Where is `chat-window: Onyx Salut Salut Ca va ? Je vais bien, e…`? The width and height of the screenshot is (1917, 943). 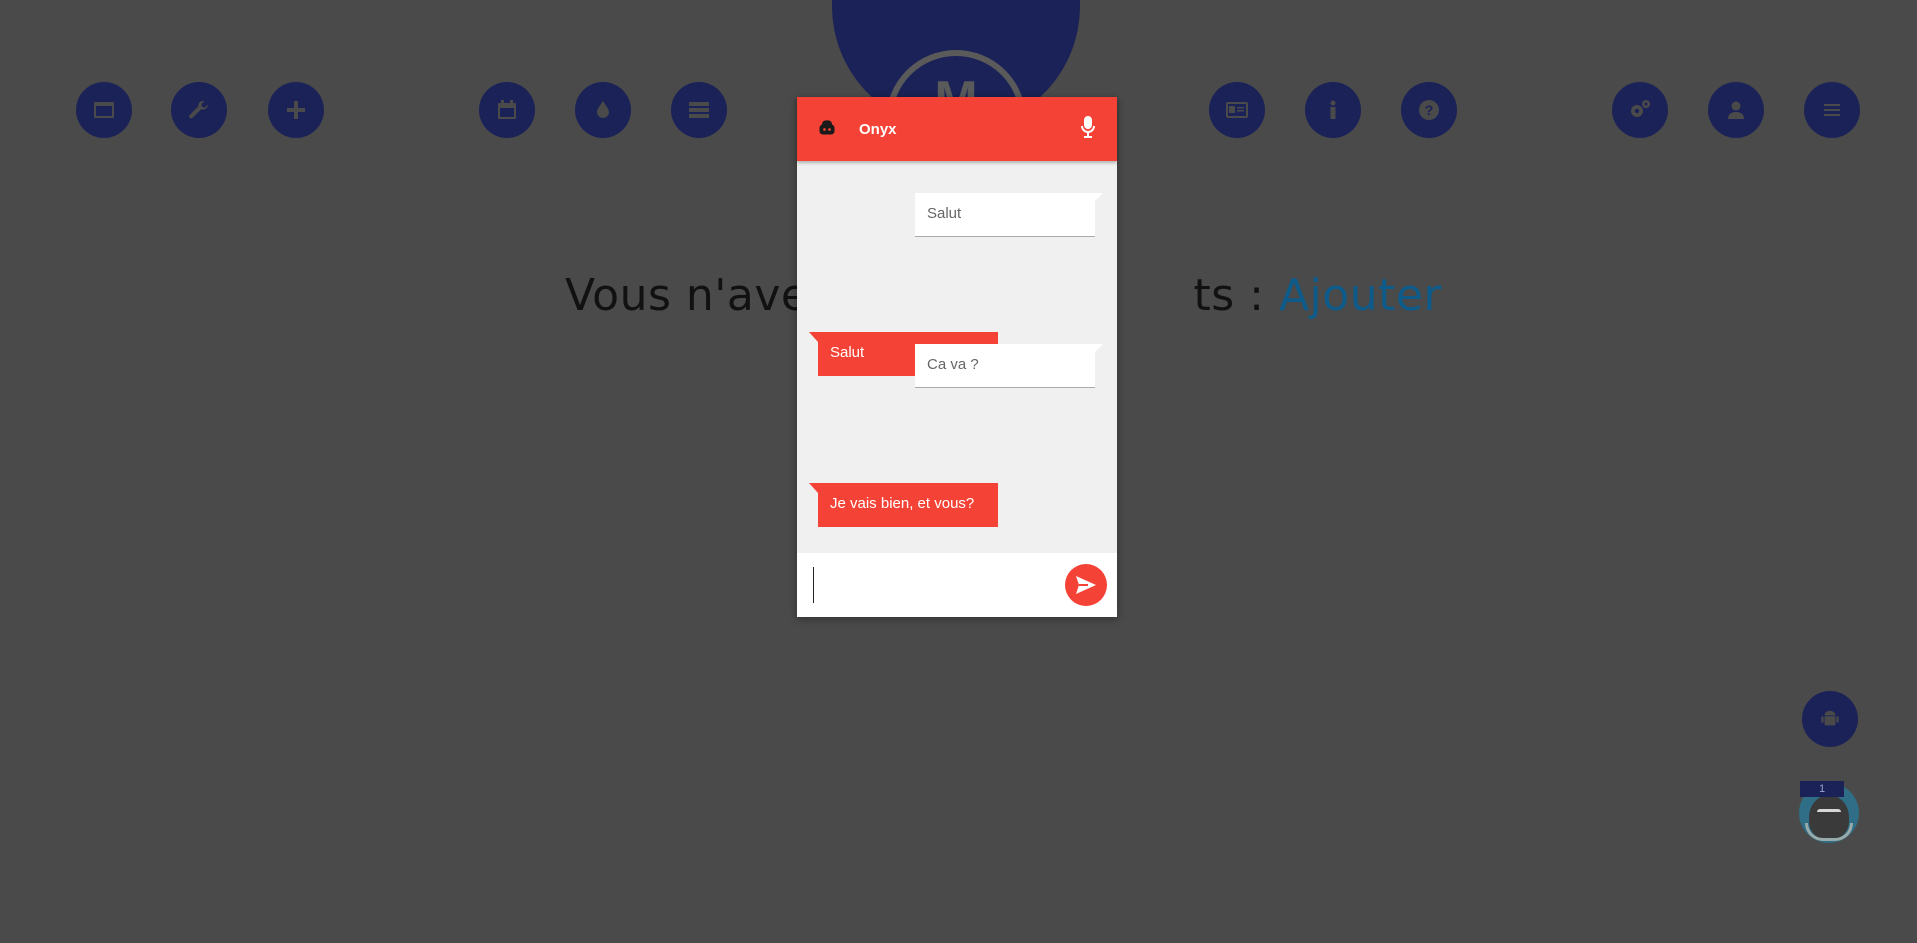
chat-window: Onyx Salut Salut Ca va ? Je vais bien, e… is located at coordinates (957, 357).